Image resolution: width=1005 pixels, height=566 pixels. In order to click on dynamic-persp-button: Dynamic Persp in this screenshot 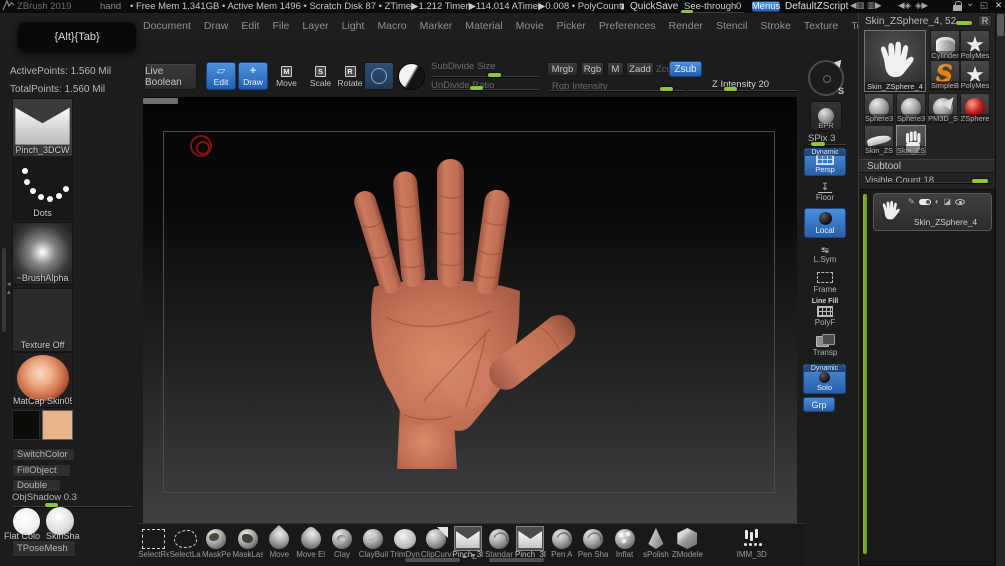, I will do `click(825, 162)`.